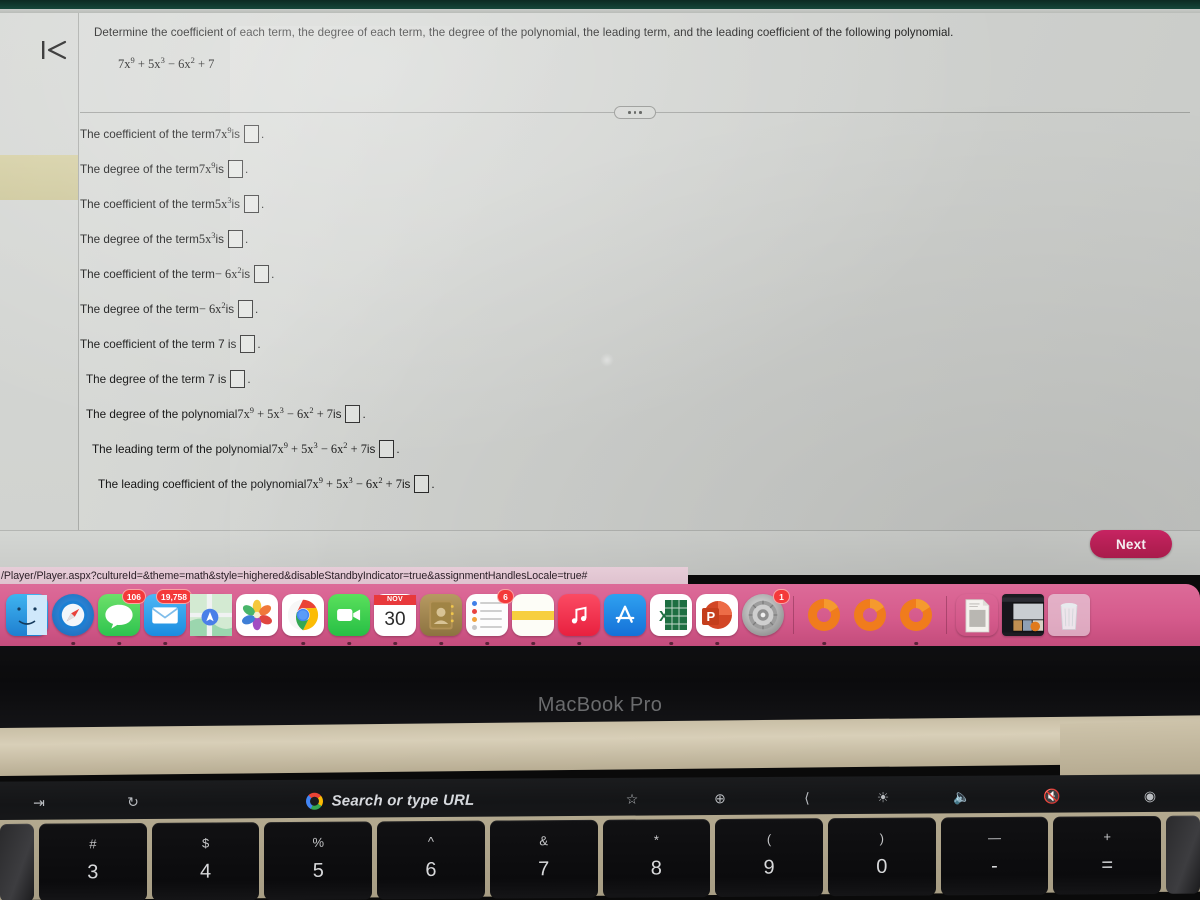 The height and width of the screenshot is (900, 1200). I want to click on dock-separator, so click(793, 615).